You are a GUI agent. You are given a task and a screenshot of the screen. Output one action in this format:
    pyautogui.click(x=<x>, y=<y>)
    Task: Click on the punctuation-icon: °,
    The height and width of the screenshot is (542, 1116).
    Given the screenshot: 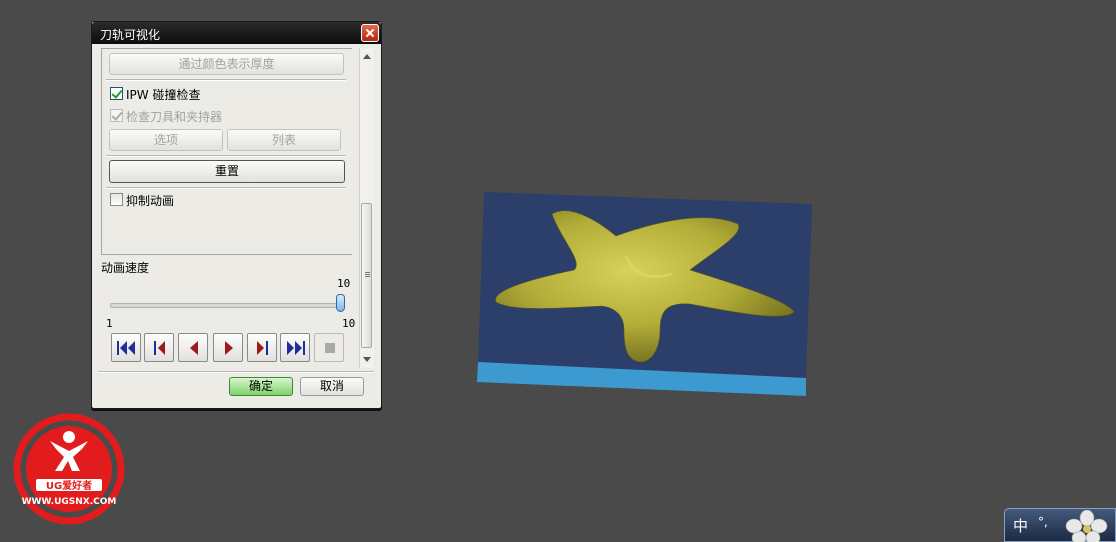 What is the action you would take?
    pyautogui.click(x=1043, y=522)
    